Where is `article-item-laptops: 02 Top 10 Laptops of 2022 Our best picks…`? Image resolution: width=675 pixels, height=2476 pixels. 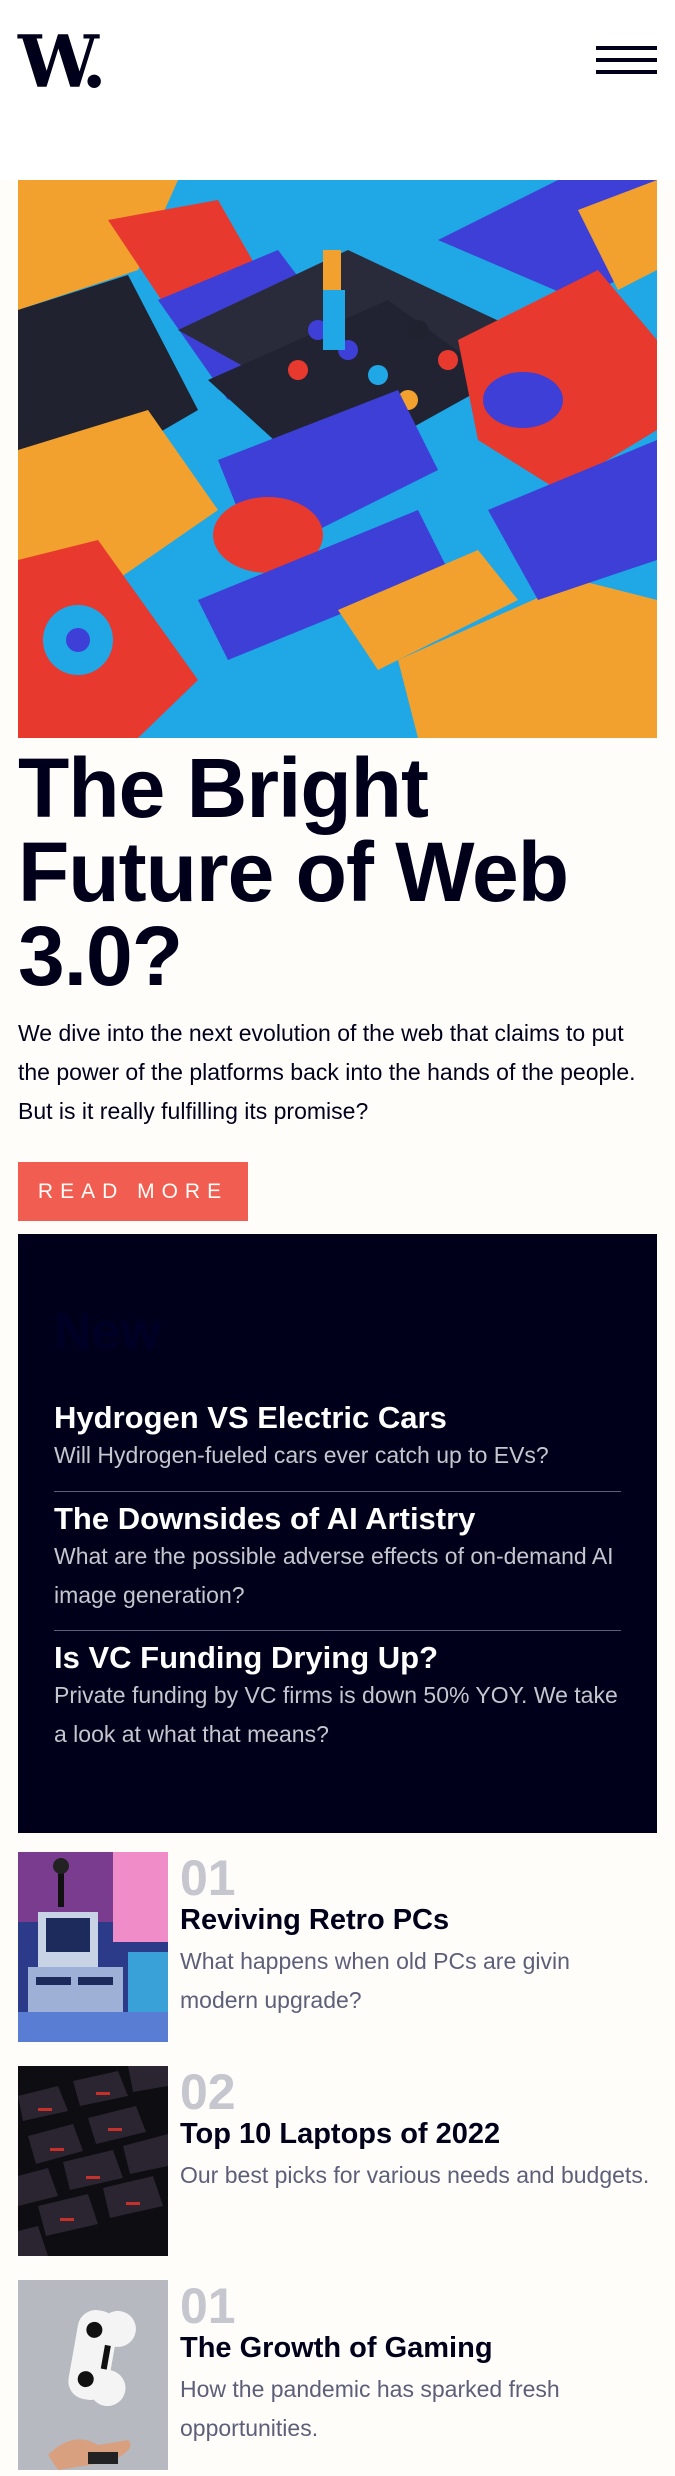
article-item-laptops: 02 Top 10 Laptops of 2022 Our best picks… is located at coordinates (337, 2160).